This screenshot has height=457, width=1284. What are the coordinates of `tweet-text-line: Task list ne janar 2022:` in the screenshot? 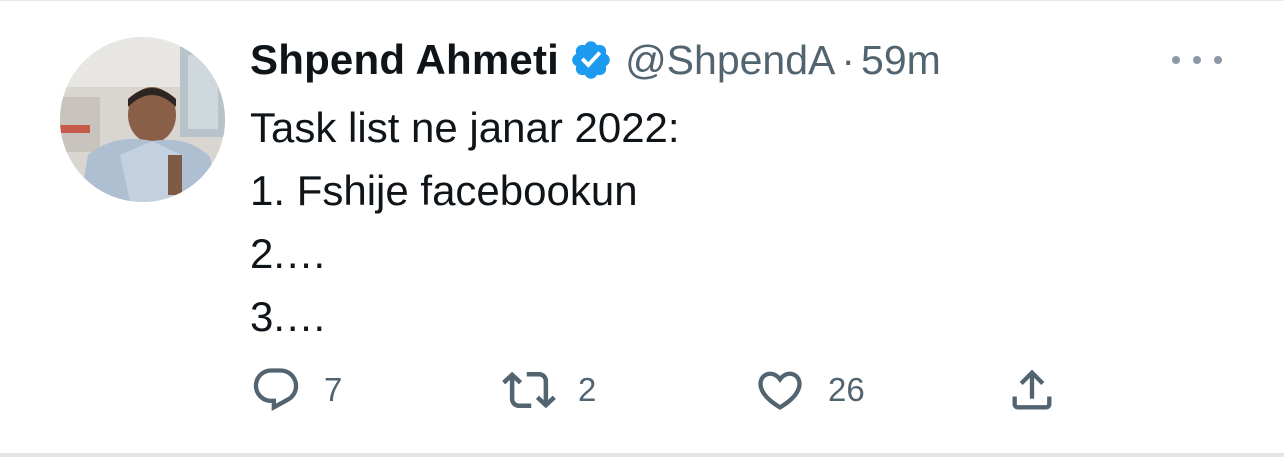 It's located at (465, 127).